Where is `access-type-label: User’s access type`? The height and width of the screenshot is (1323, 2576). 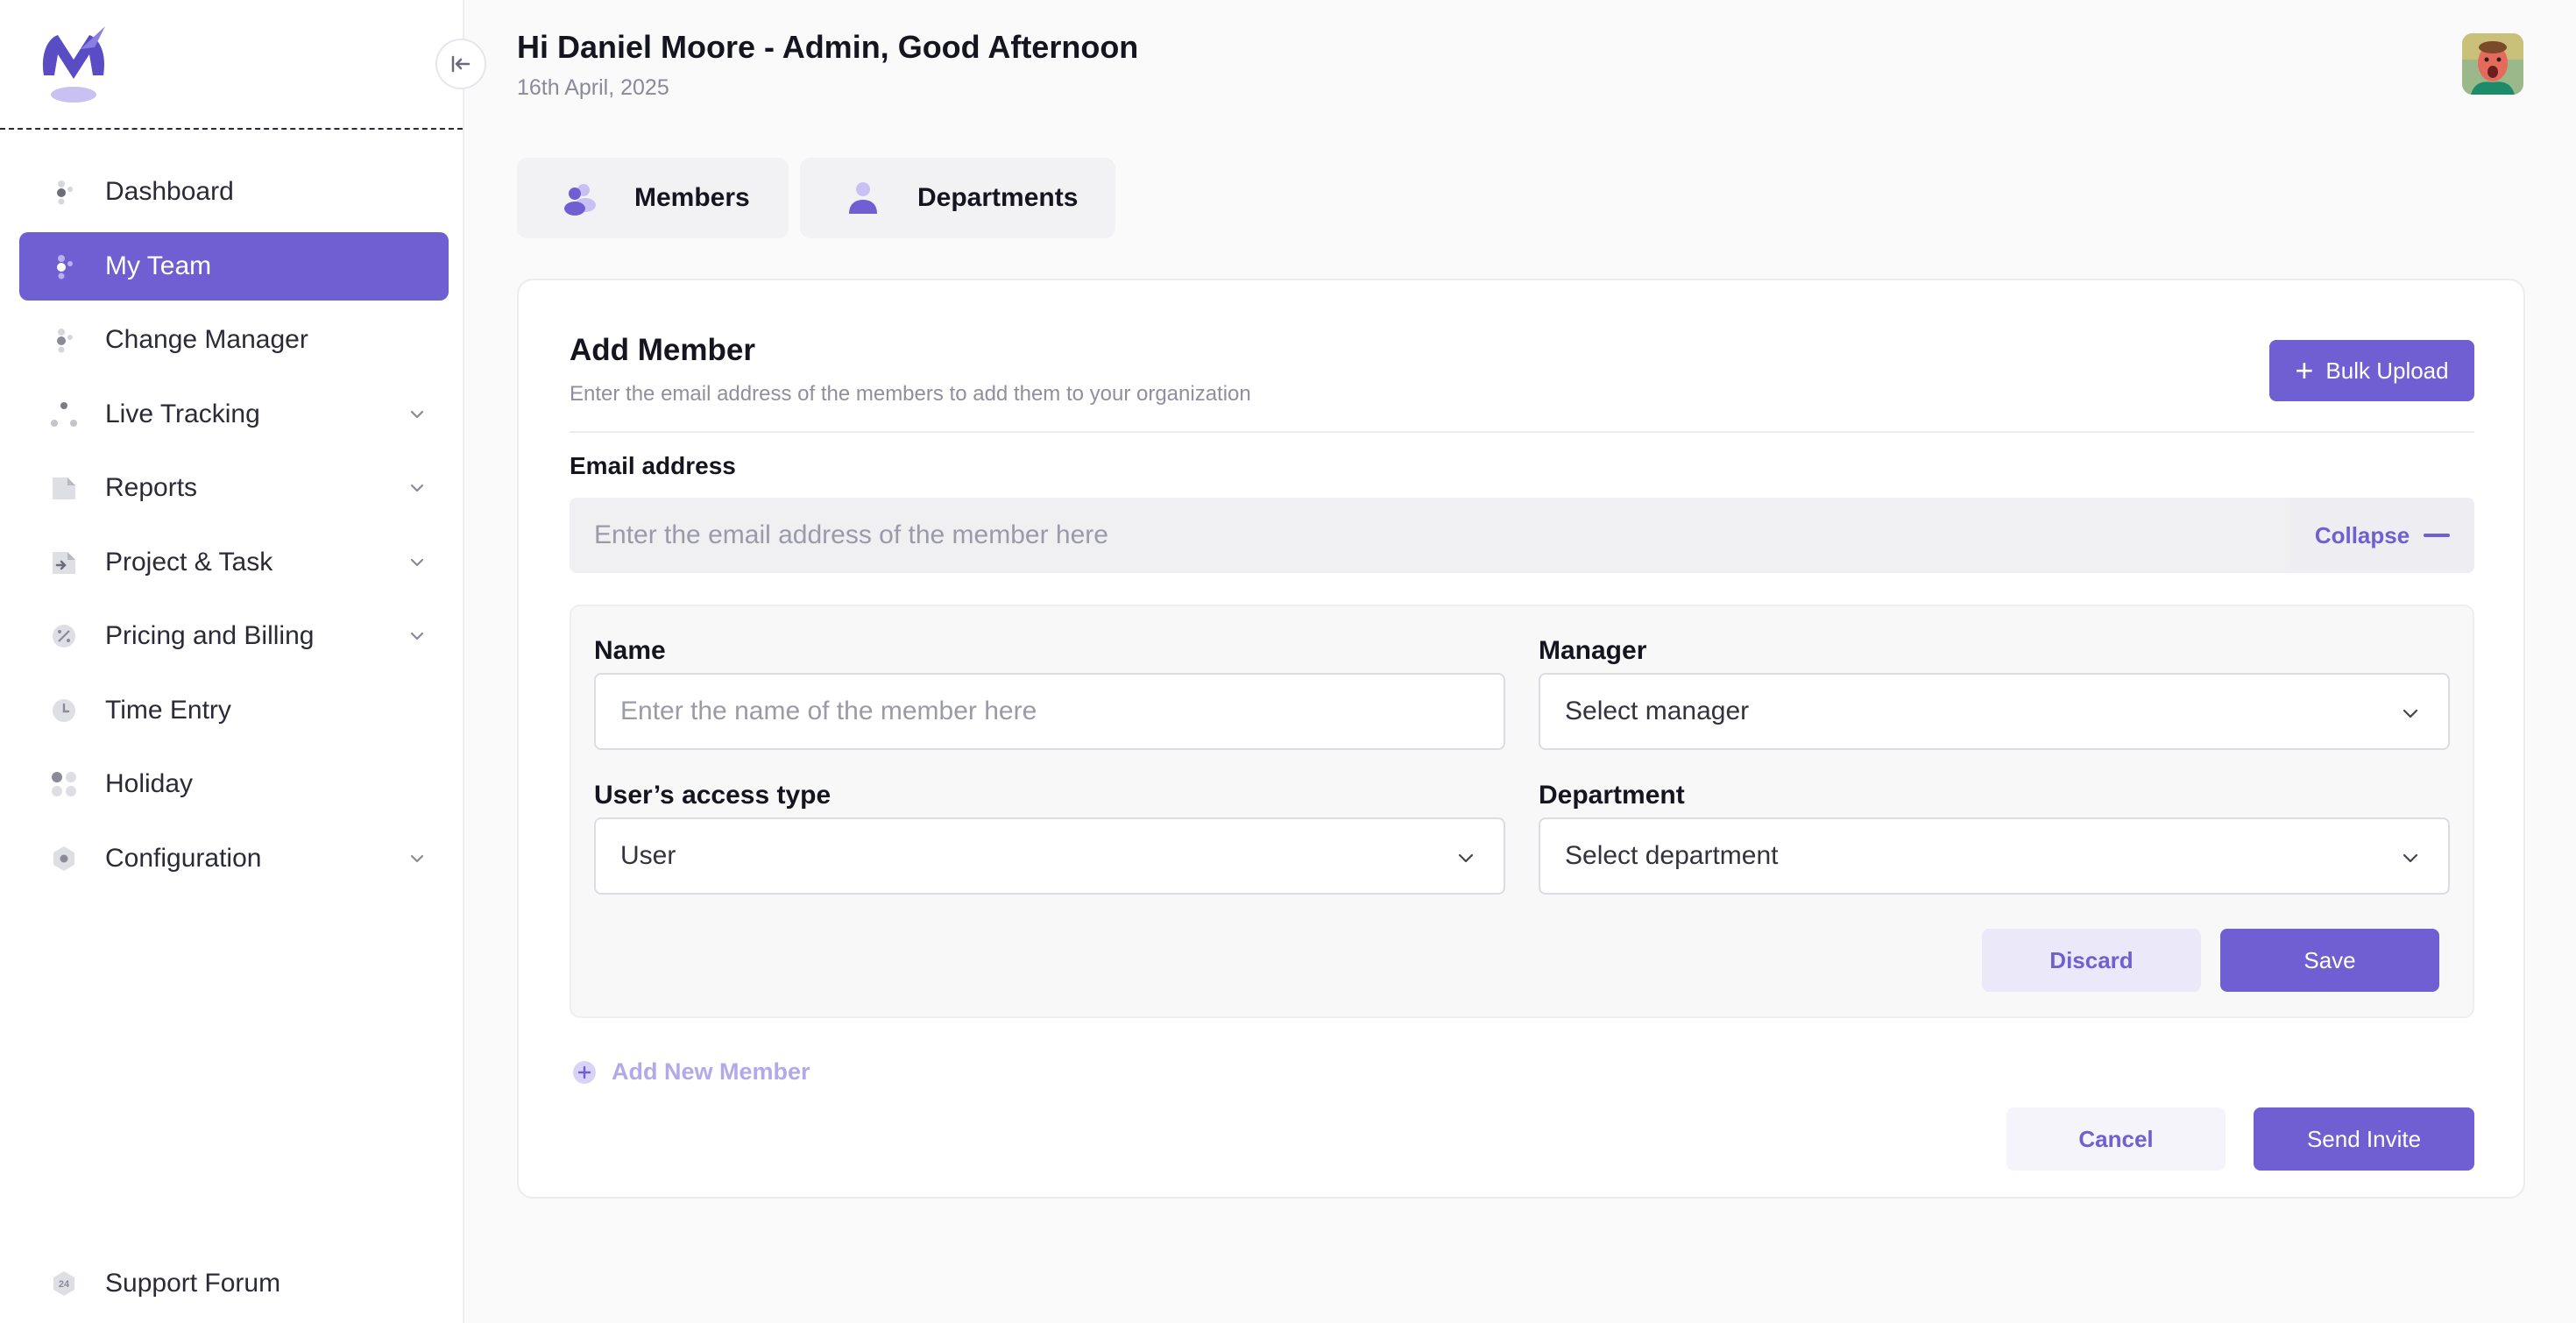
access-type-label: User’s access type is located at coordinates (713, 795).